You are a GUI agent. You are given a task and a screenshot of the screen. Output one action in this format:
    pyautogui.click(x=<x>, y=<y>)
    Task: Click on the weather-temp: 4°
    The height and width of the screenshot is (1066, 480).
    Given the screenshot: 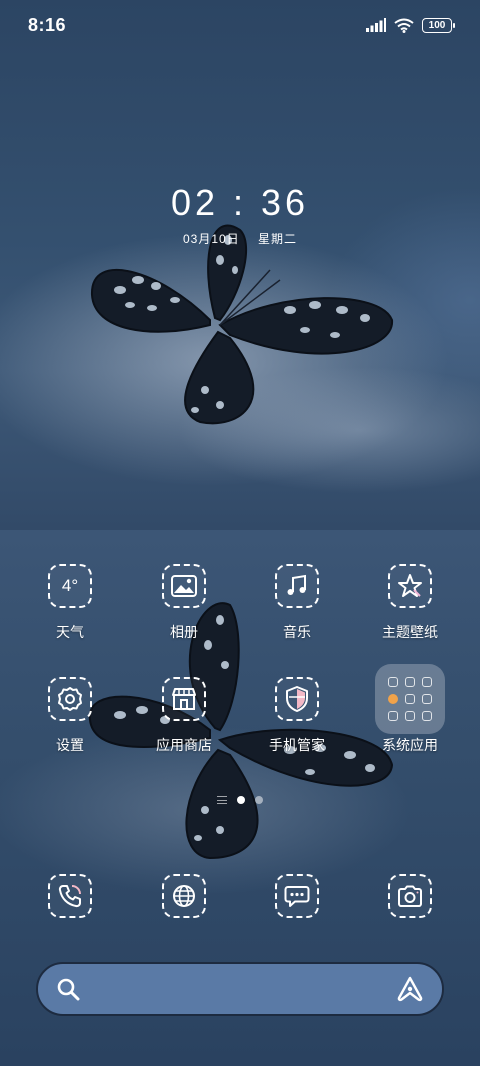 What is the action you would take?
    pyautogui.click(x=70, y=585)
    